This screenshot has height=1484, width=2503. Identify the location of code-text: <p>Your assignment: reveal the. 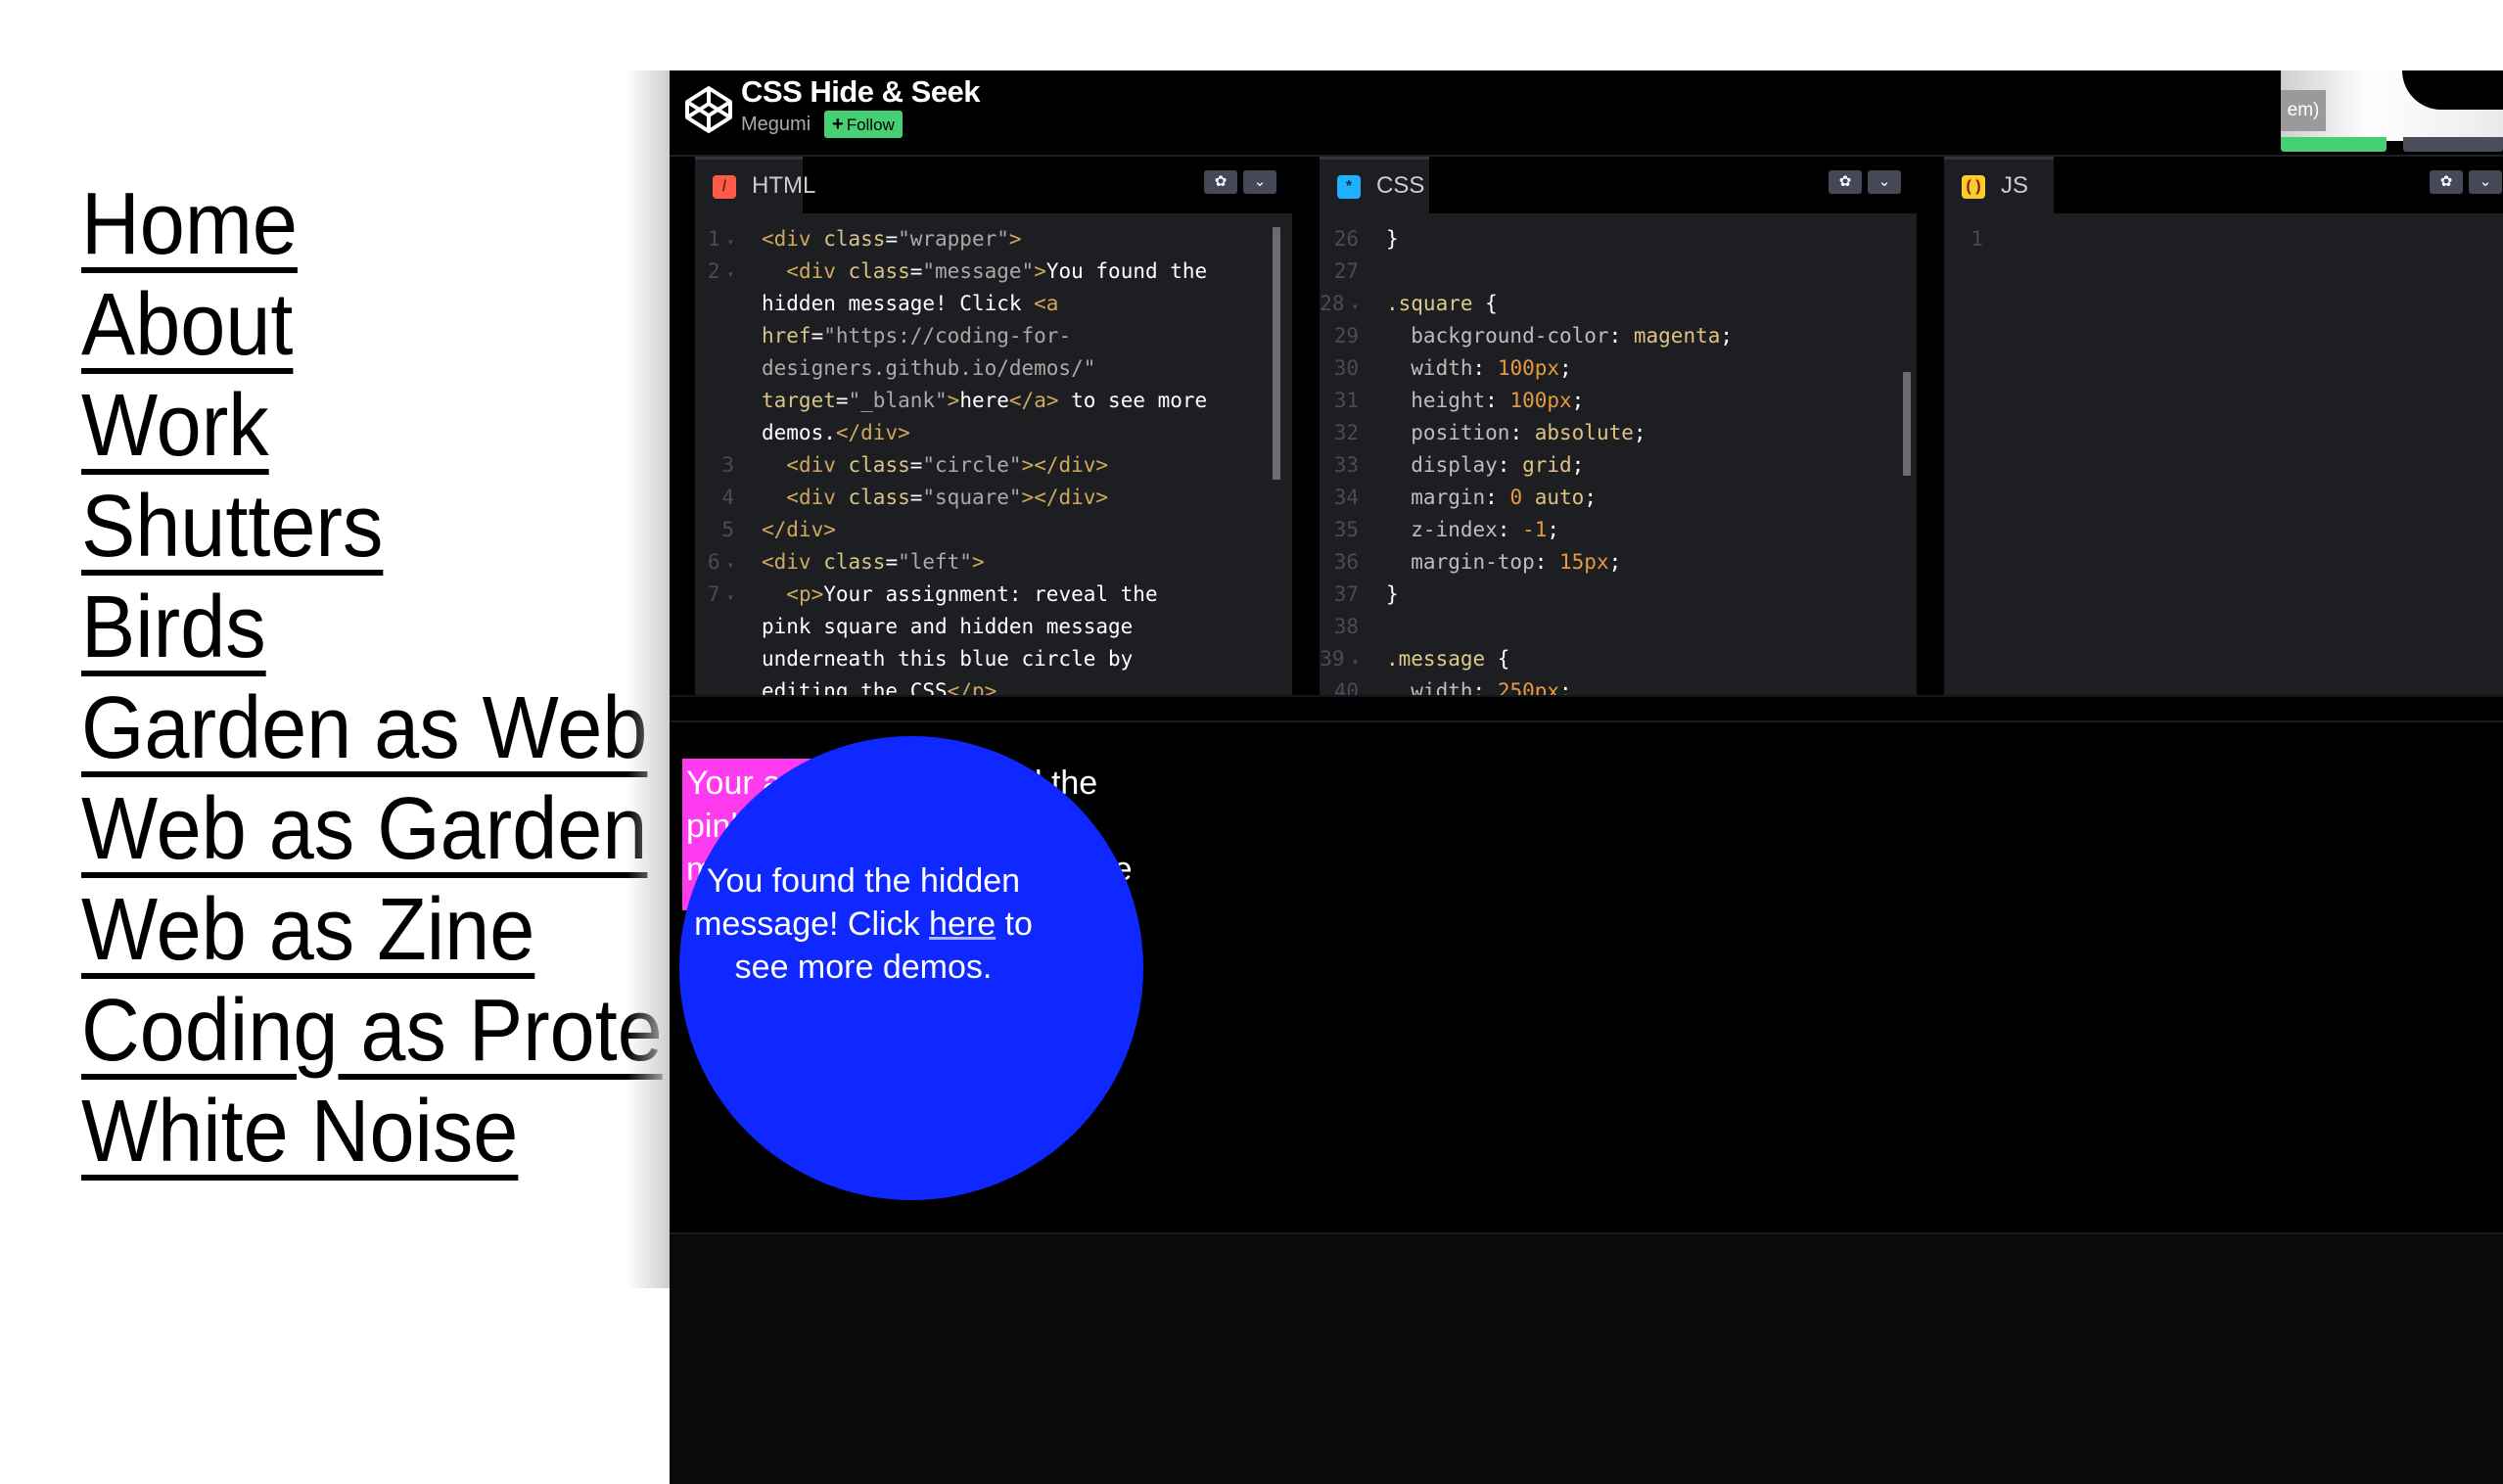
(960, 595).